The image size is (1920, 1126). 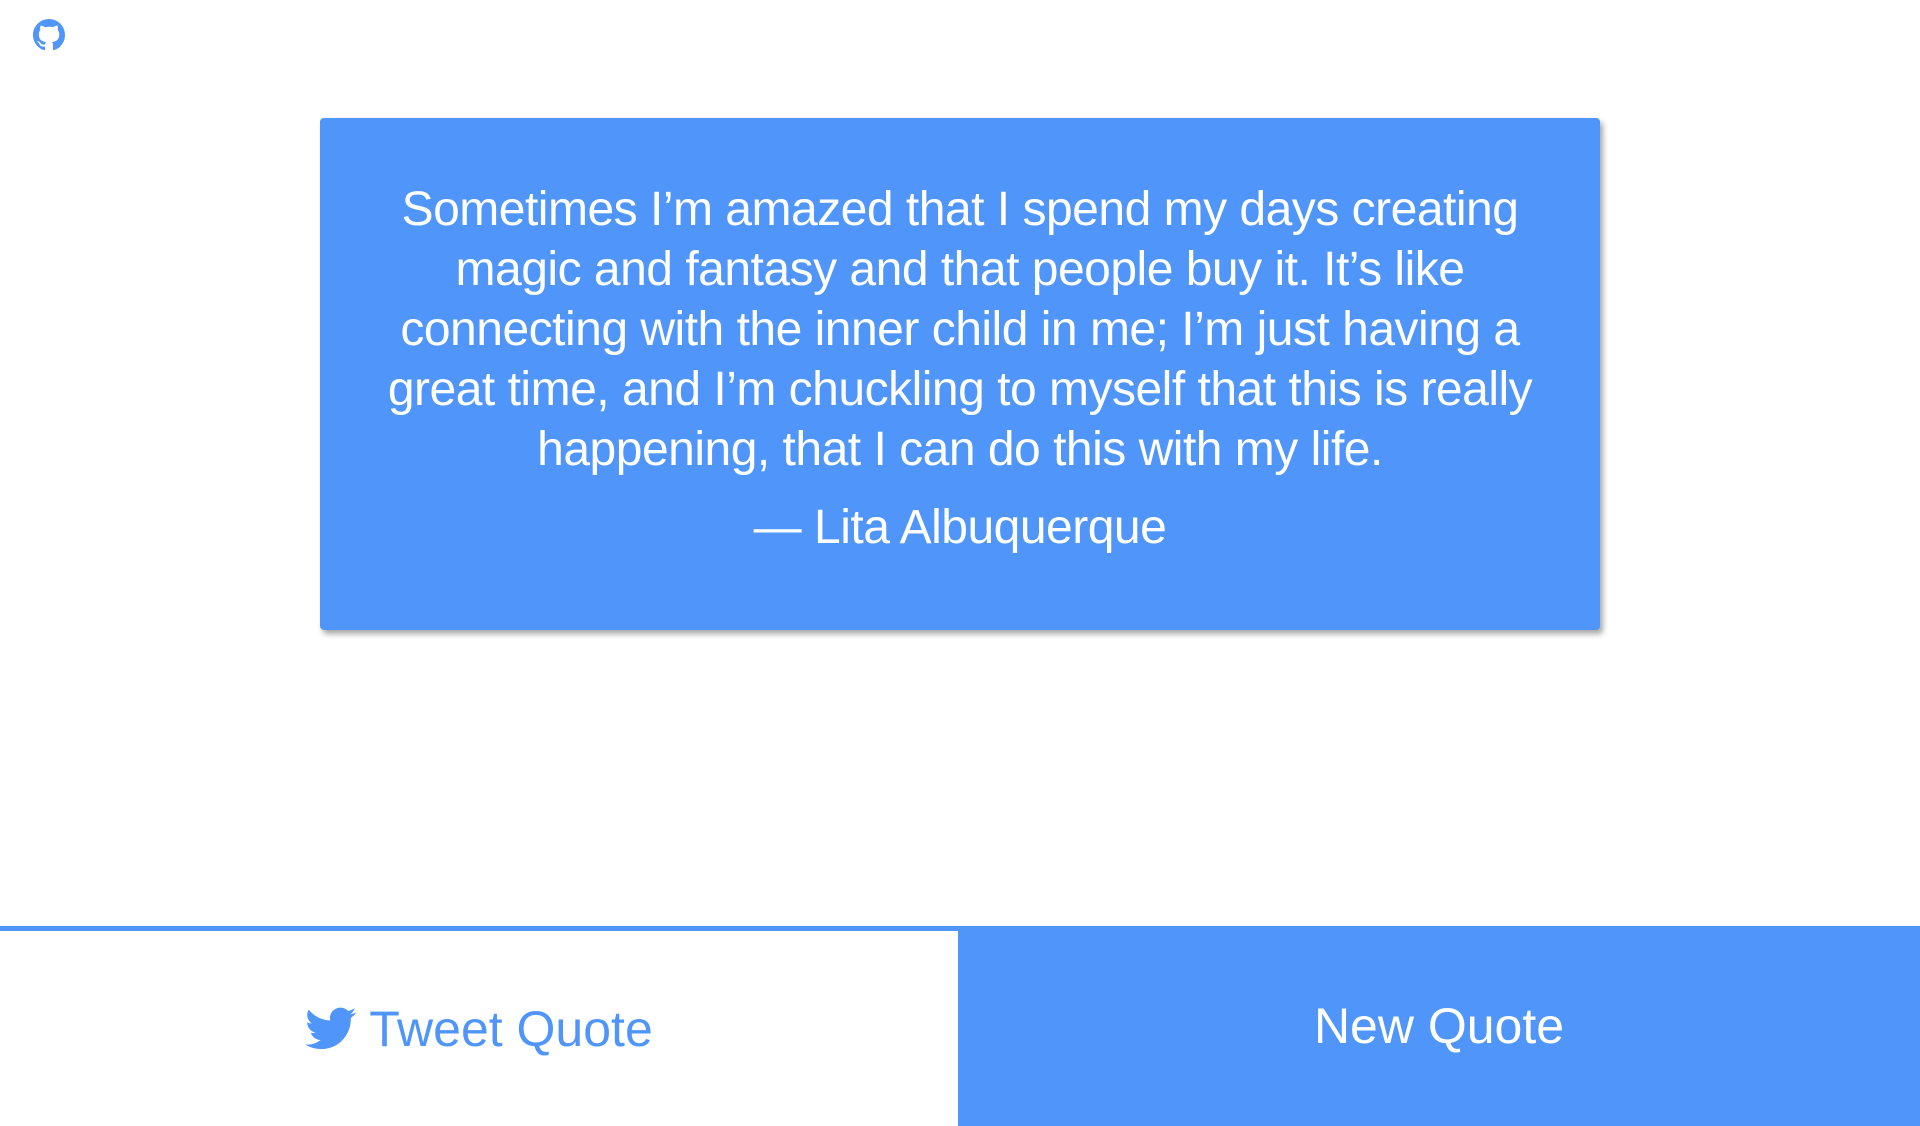 I want to click on tweet-quote-button: Tweet Quote, so click(x=479, y=1026).